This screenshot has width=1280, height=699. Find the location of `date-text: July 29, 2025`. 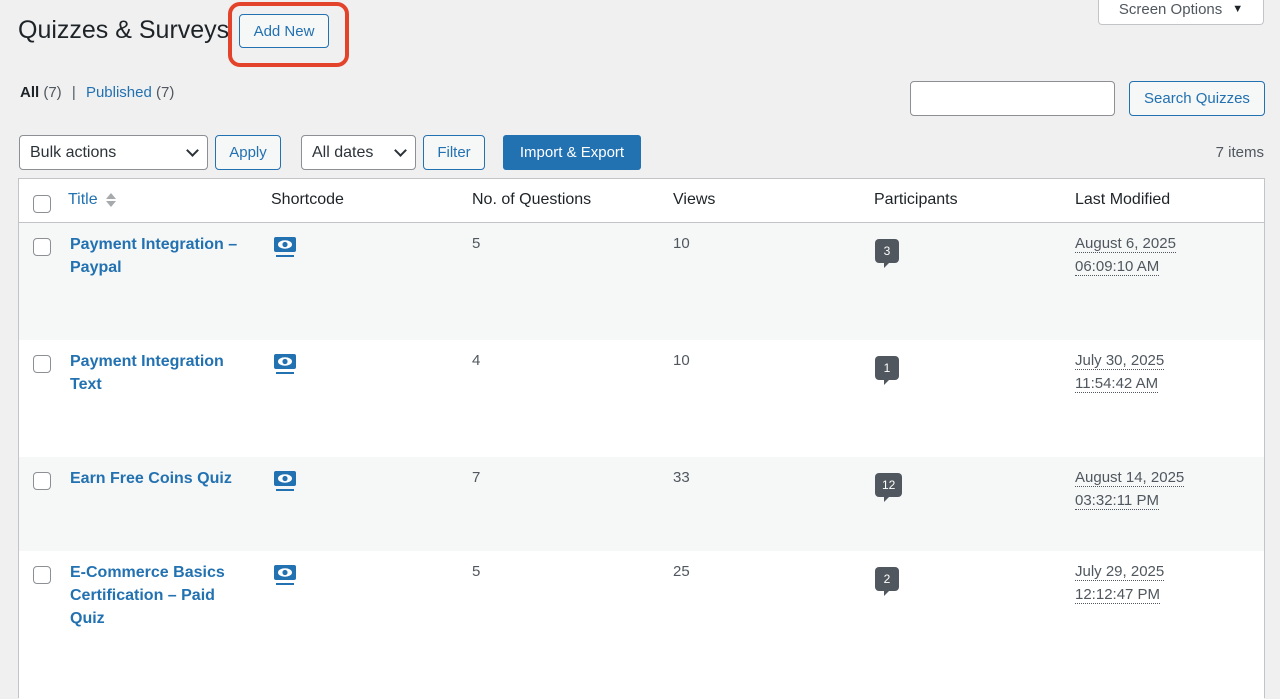

date-text: July 29, 2025 is located at coordinates (1120, 572).